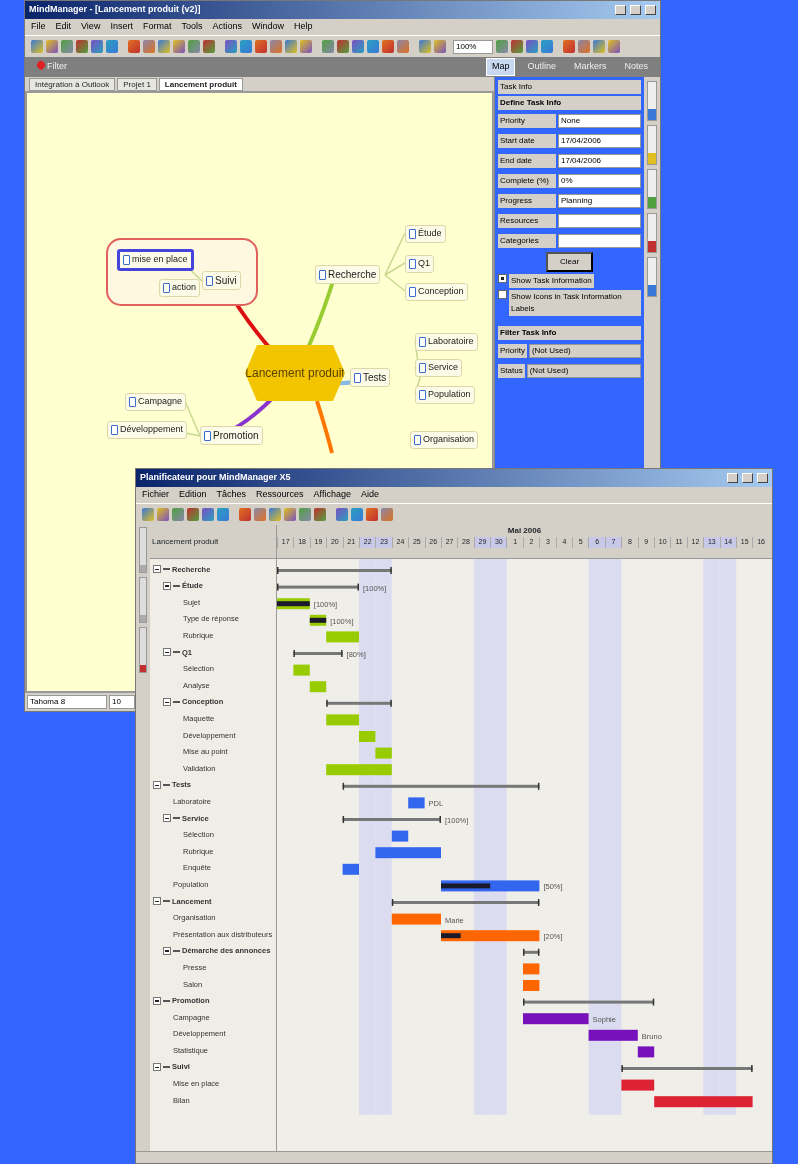 This screenshot has width=798, height=1164. What do you see at coordinates (332, 495) in the screenshot?
I see `menu-item: Affichage` at bounding box center [332, 495].